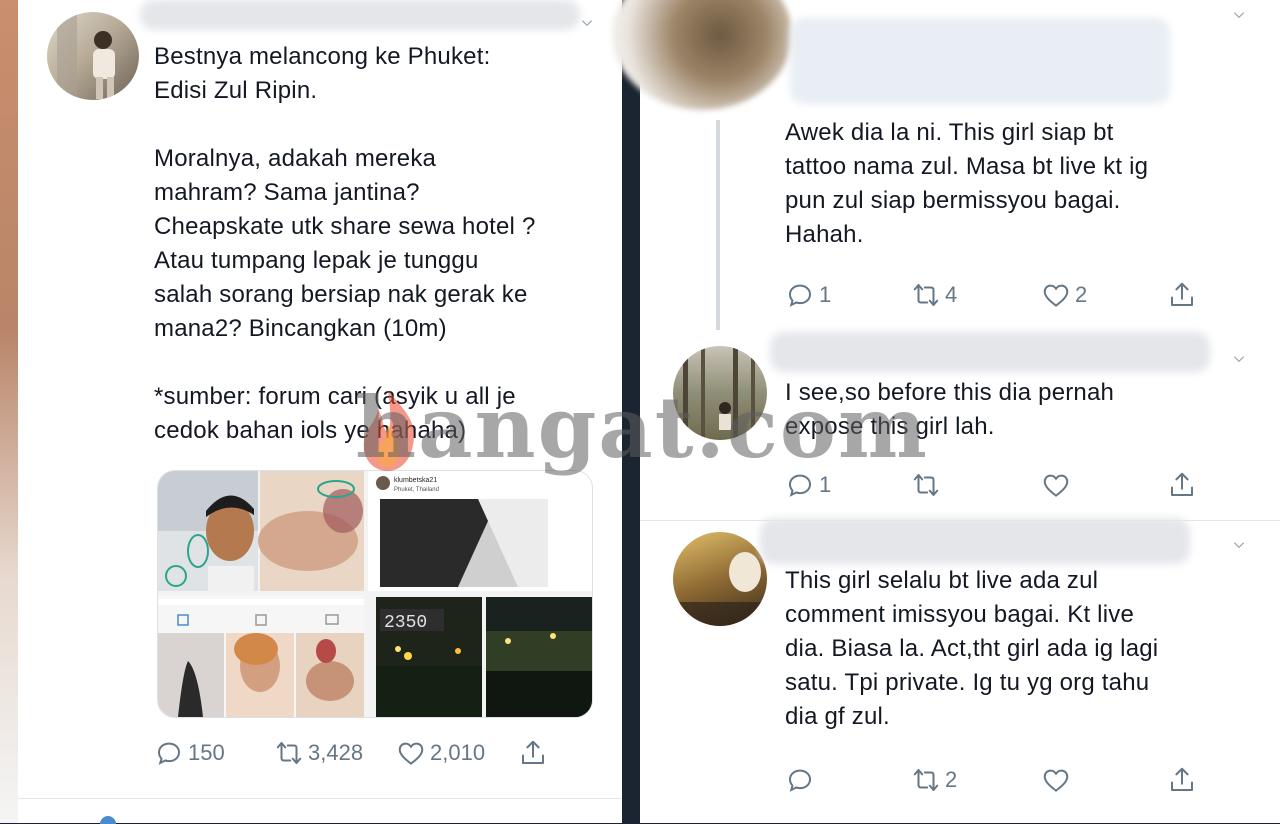  I want to click on retweet-button: 3,428, so click(335, 753).